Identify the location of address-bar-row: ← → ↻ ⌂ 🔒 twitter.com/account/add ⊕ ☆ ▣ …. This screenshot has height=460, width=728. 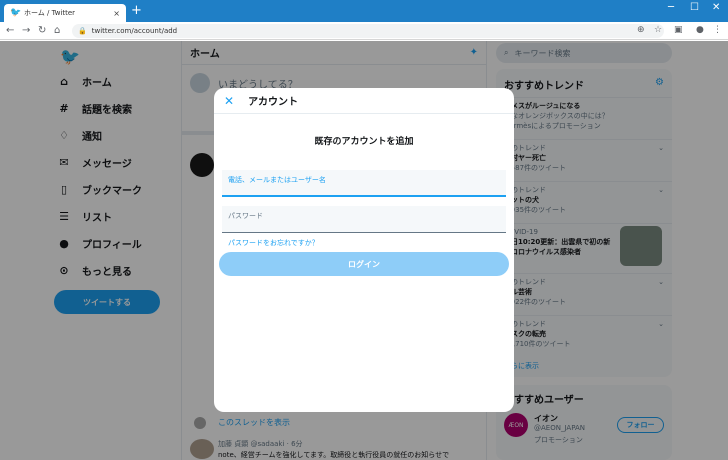
(364, 31).